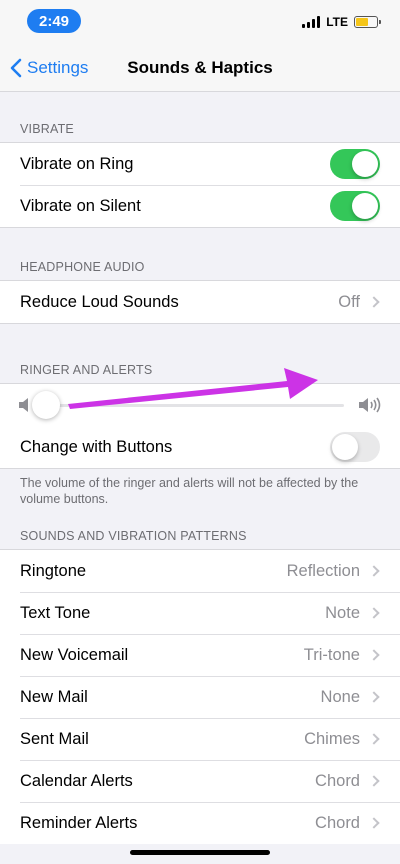  I want to click on battery-icon, so click(367, 22).